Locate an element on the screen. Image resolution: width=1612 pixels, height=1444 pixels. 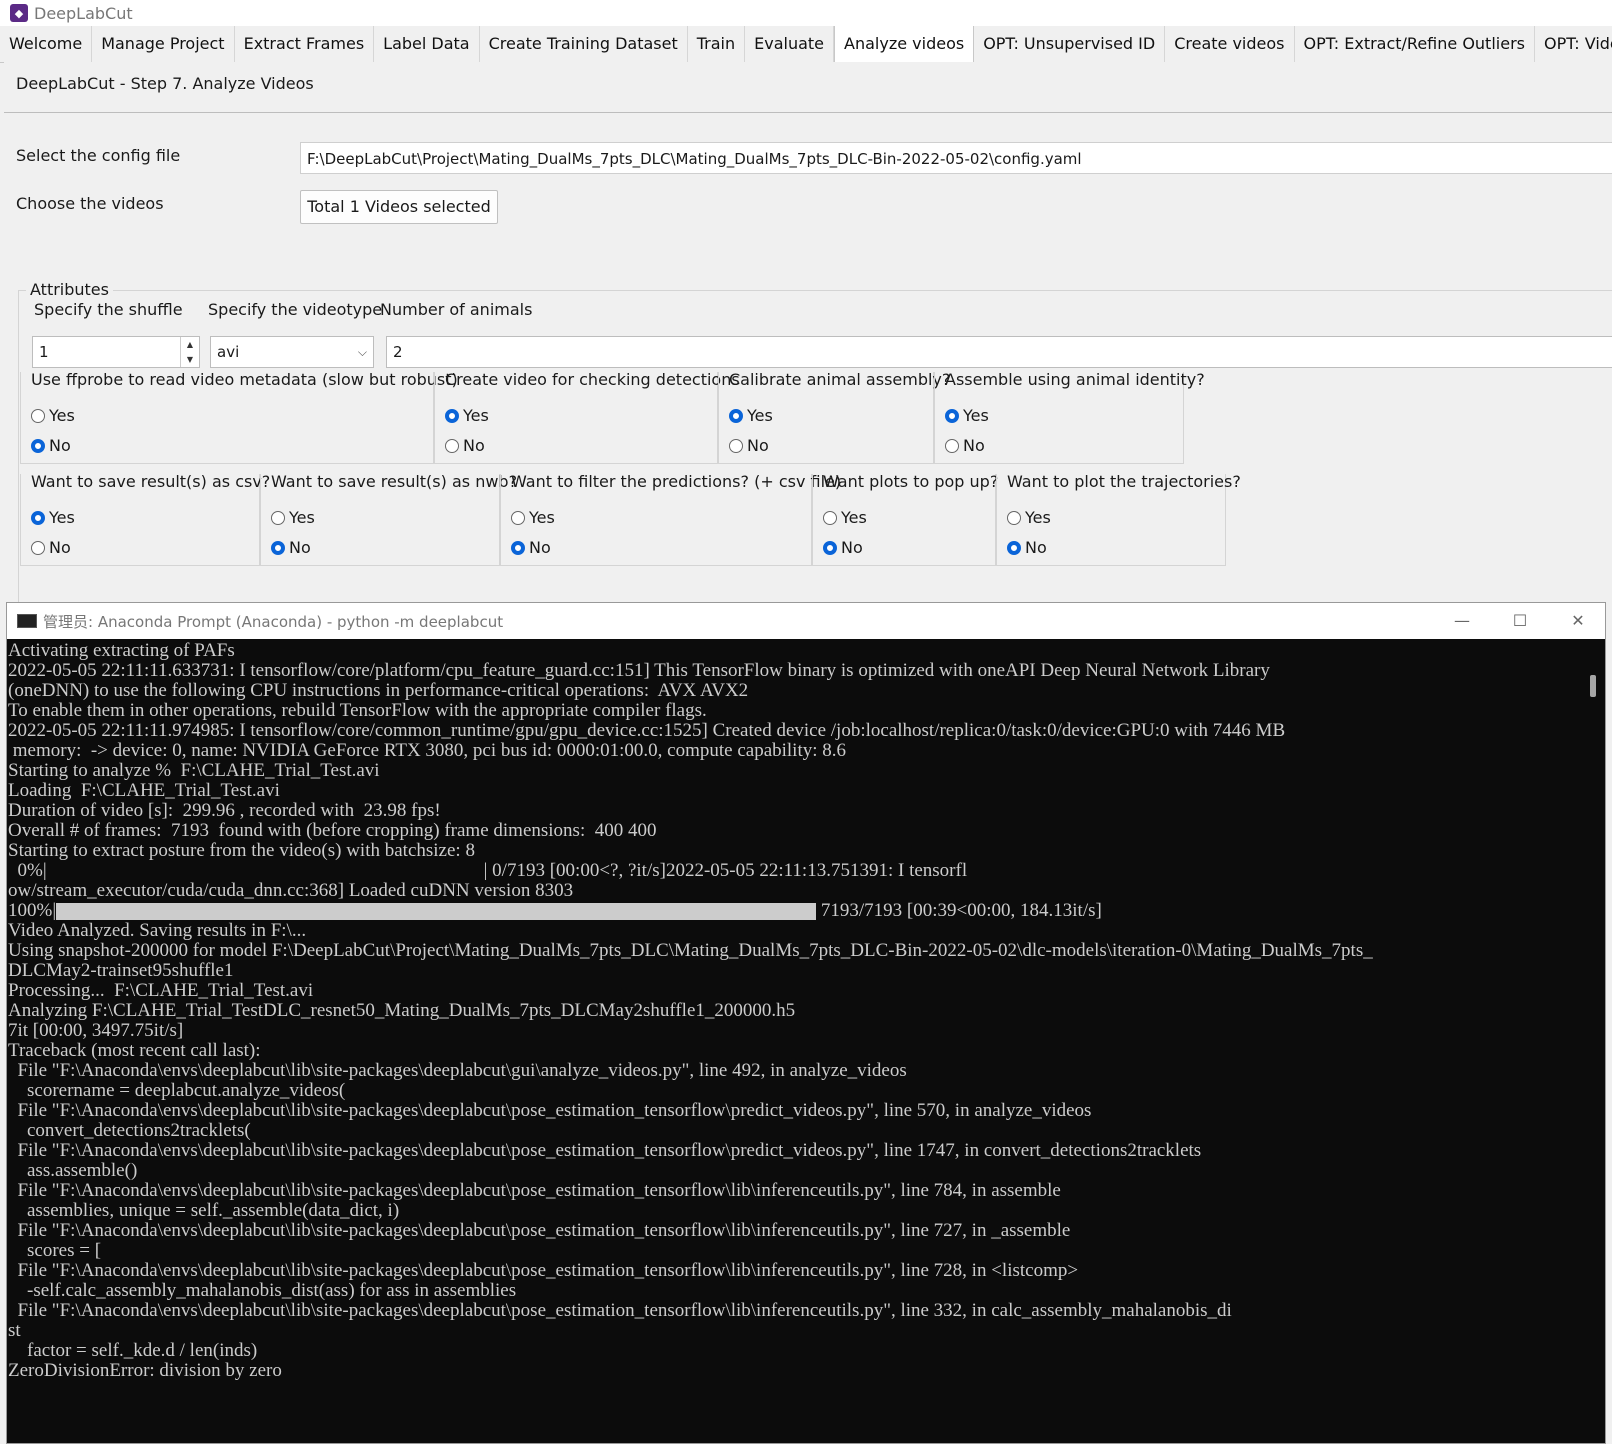
console-line-text: ZeroDivisionError: division by zero is located at coordinates (145, 1370).